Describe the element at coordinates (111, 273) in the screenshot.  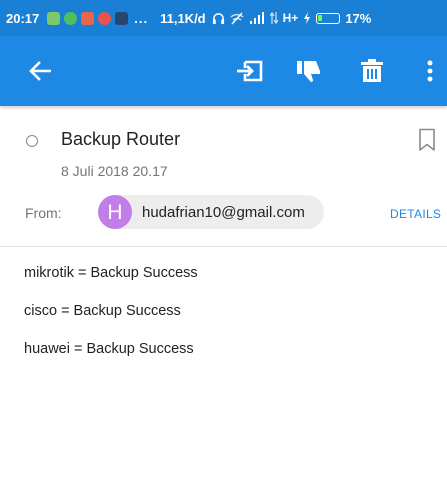
I see `body-line: mikrotik = Backup Success` at that location.